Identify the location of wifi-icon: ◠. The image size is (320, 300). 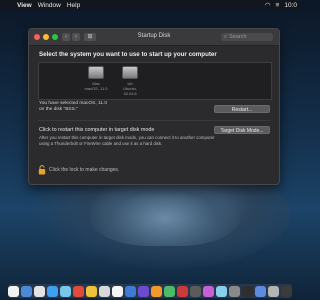
(268, 5).